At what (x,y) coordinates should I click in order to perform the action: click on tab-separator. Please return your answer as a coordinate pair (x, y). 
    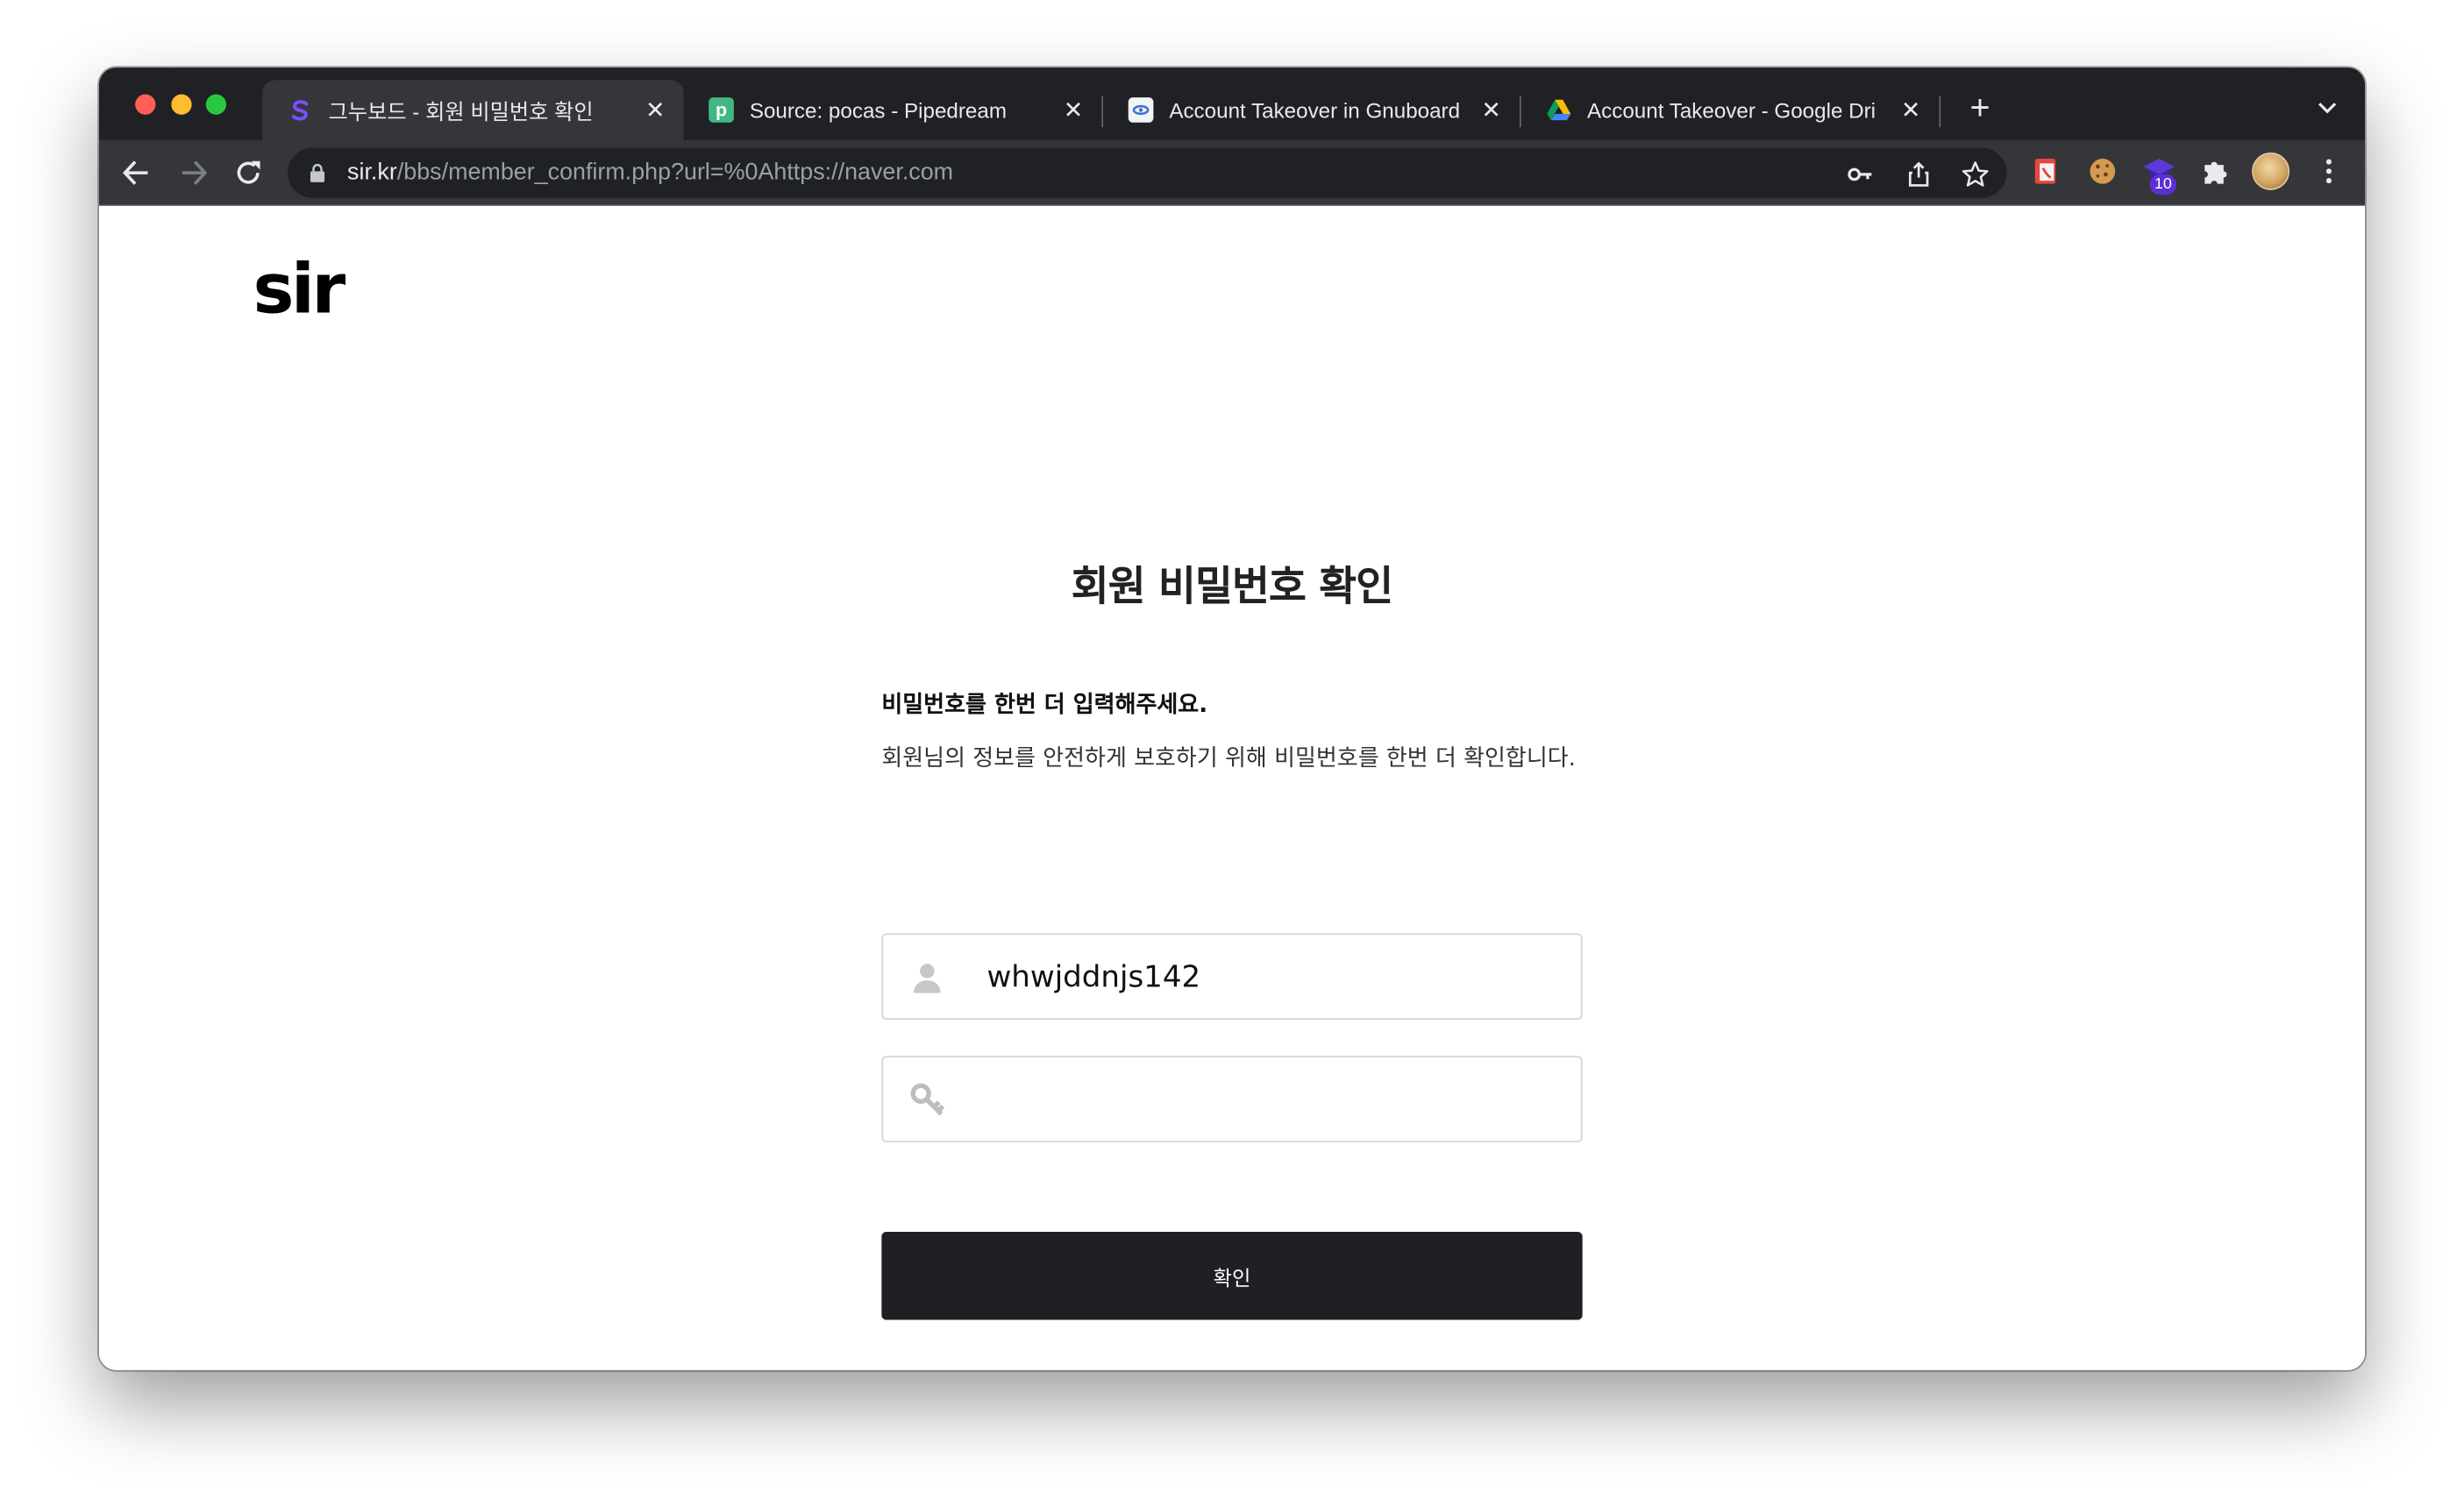
    Looking at the image, I should click on (1940, 112).